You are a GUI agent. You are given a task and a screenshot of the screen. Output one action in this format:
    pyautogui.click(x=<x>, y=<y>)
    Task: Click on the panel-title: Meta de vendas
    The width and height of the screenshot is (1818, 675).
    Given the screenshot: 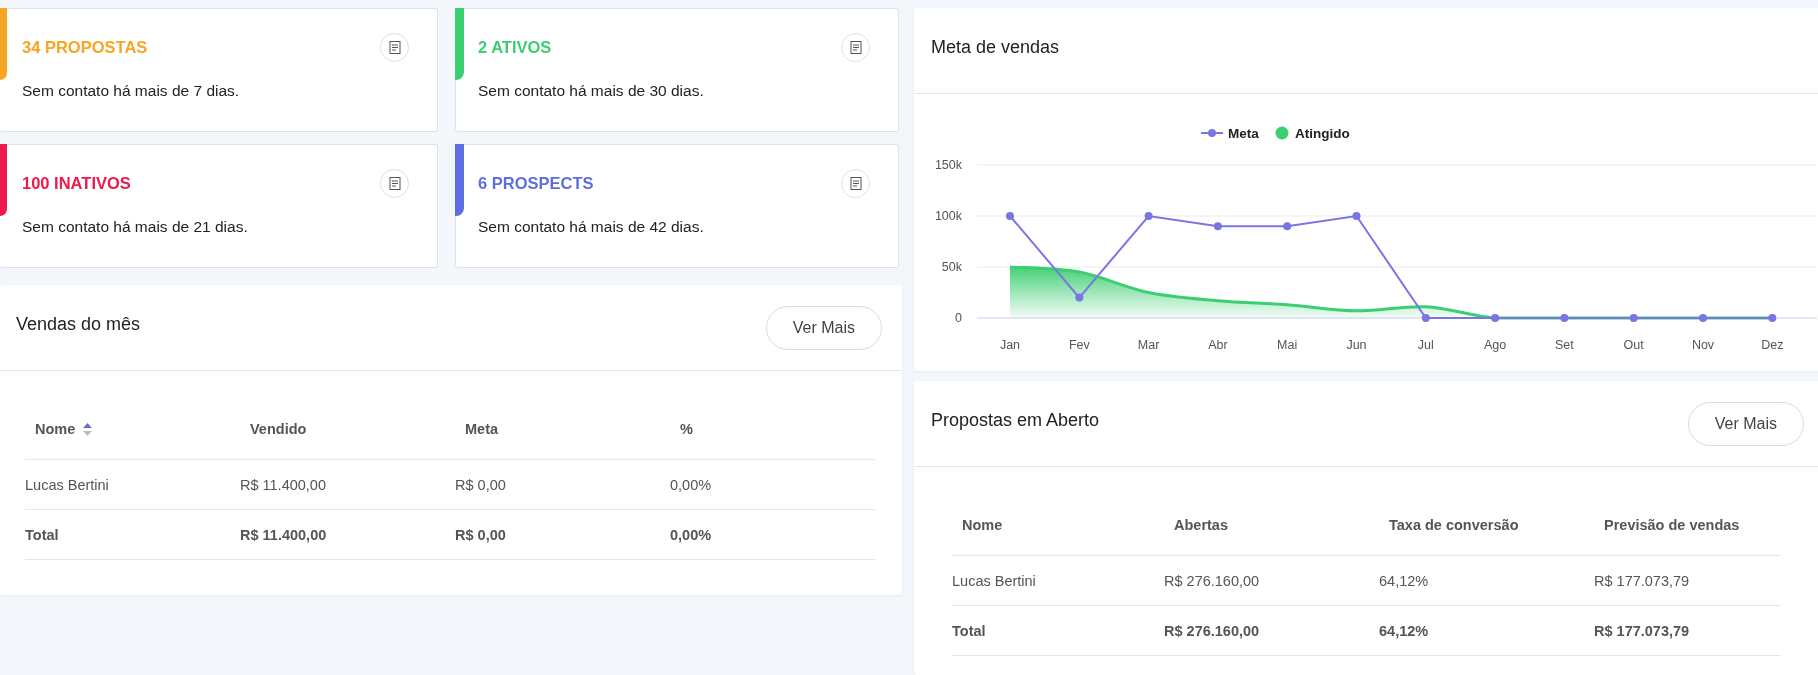 What is the action you would take?
    pyautogui.click(x=995, y=47)
    